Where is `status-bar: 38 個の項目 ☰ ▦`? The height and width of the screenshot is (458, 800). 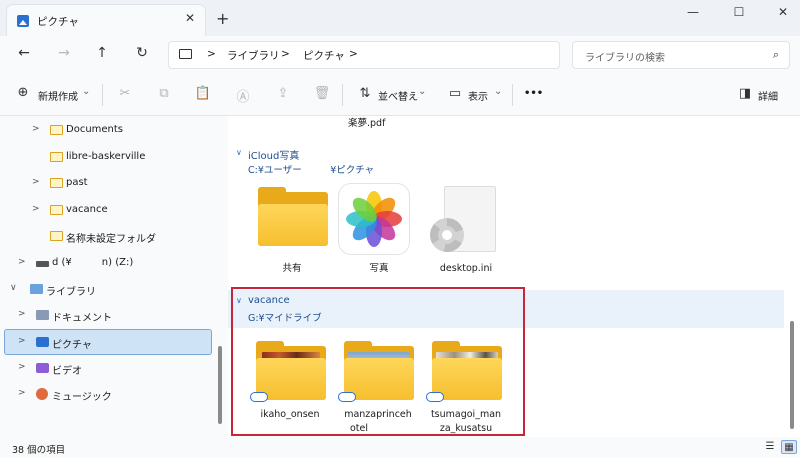 status-bar: 38 個の項目 ☰ ▦ is located at coordinates (400, 447).